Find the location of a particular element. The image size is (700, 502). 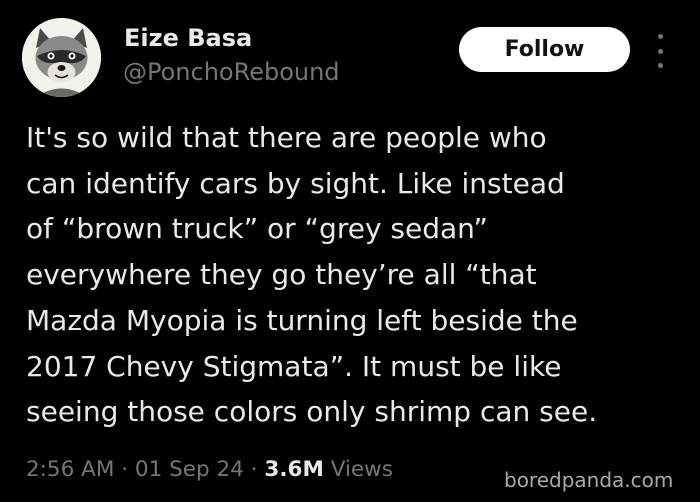

tweet-time: 2:56 AM is located at coordinates (70, 469).